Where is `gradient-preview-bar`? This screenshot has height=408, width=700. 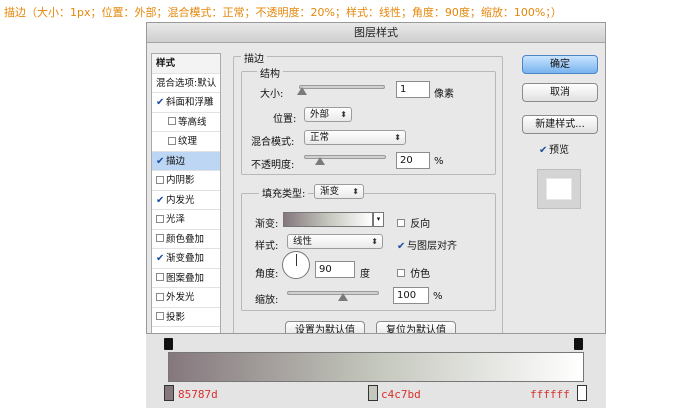
gradient-preview-bar is located at coordinates (376, 367).